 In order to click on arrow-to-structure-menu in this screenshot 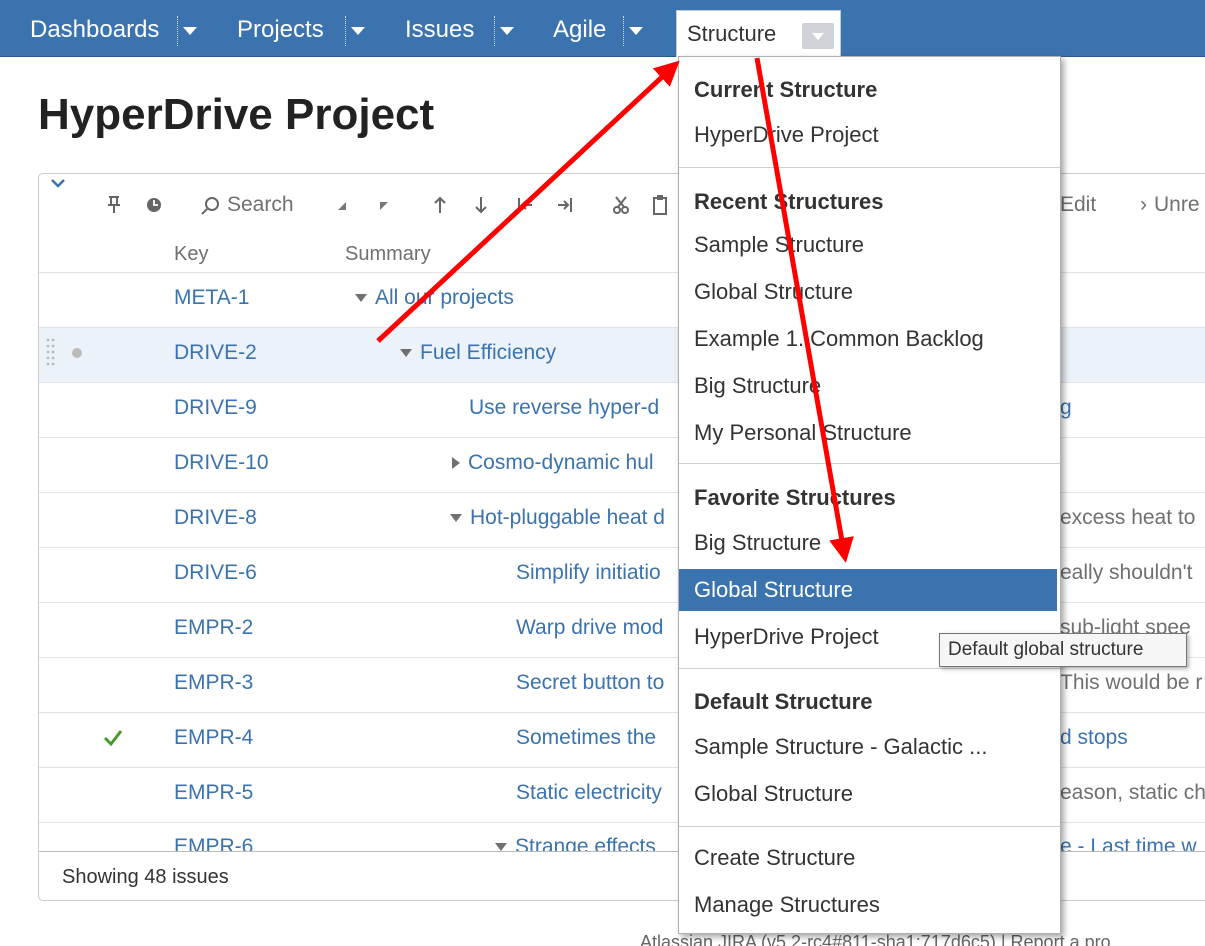, I will do `click(528, 201)`.